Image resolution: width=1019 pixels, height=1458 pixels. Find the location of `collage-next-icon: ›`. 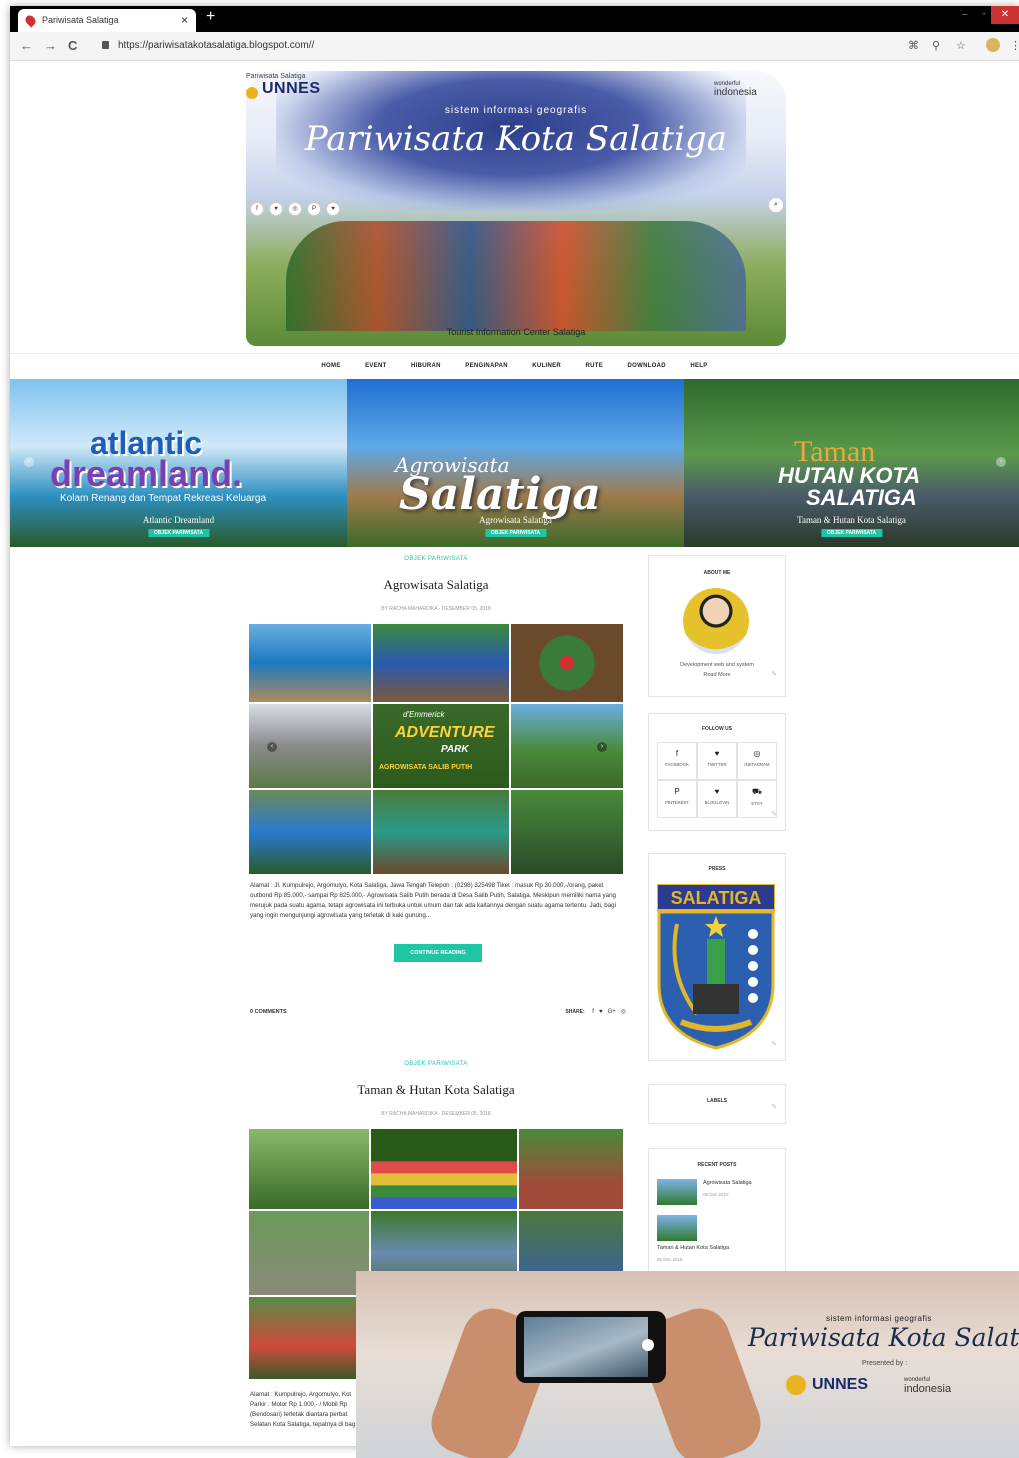

collage-next-icon: › is located at coordinates (602, 747).